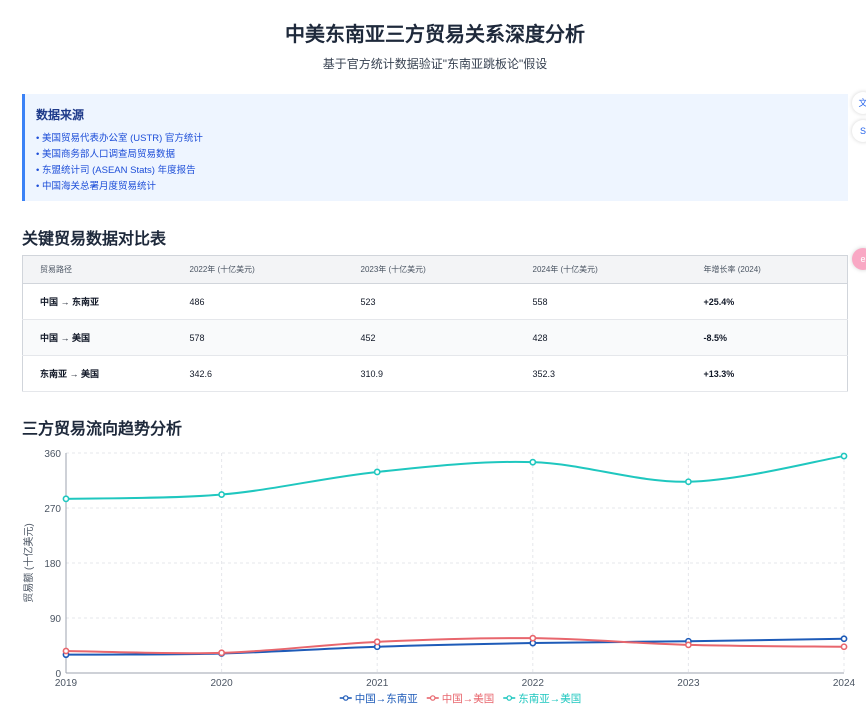  Describe the element at coordinates (767, 301) in the screenshot. I see `growth-cell: +25.4%` at that location.